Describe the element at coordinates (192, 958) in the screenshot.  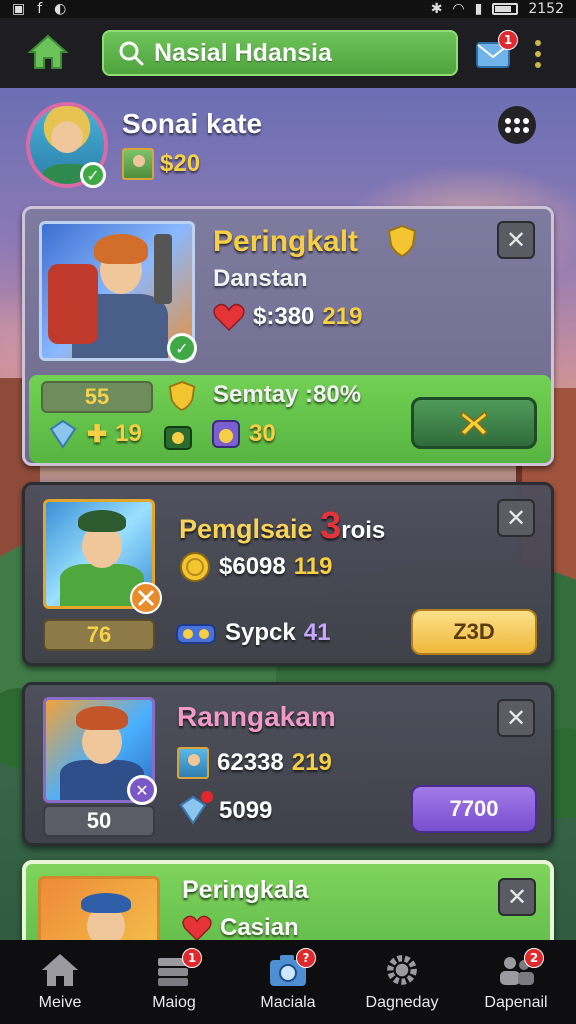
I see `nav-badge: 1` at that location.